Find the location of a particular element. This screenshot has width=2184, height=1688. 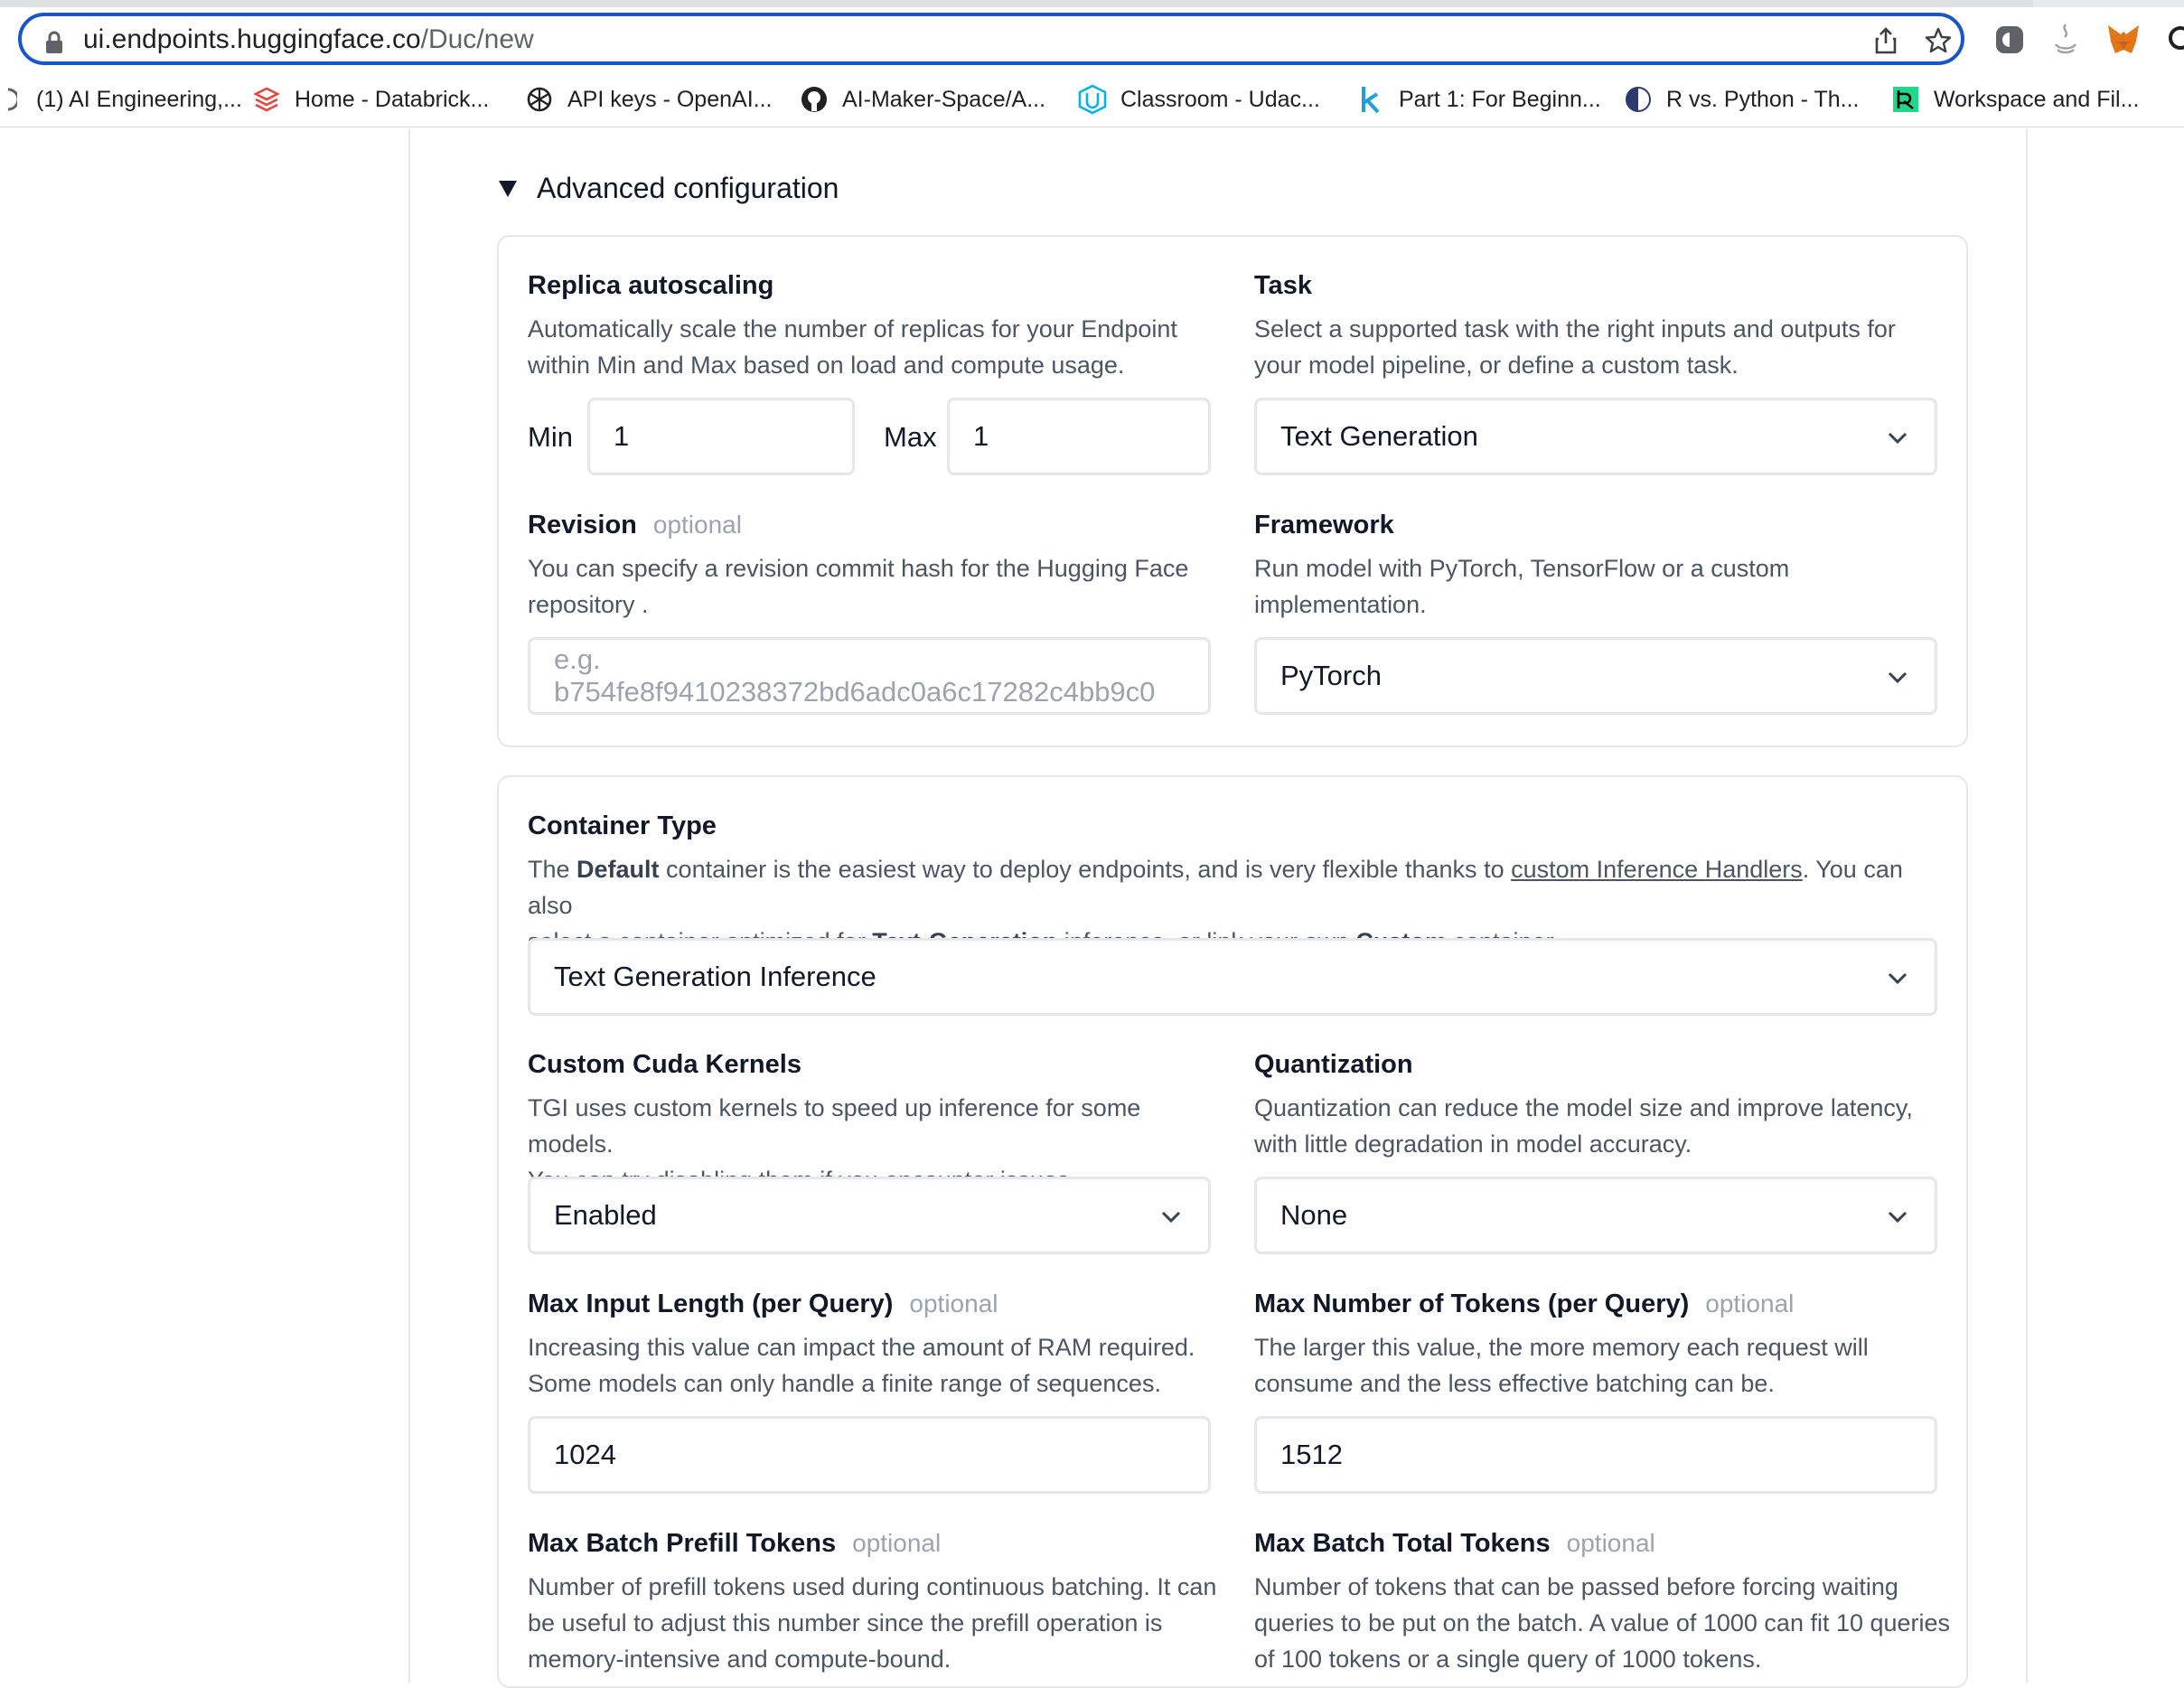

databricks-icon is located at coordinates (267, 100).